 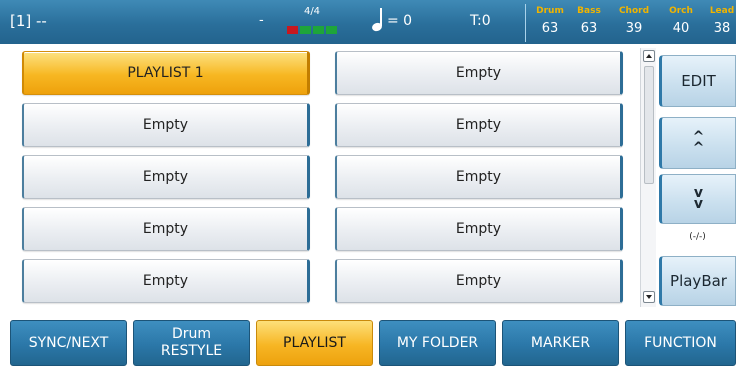 I want to click on tab-label: PLAYLIST, so click(x=314, y=342).